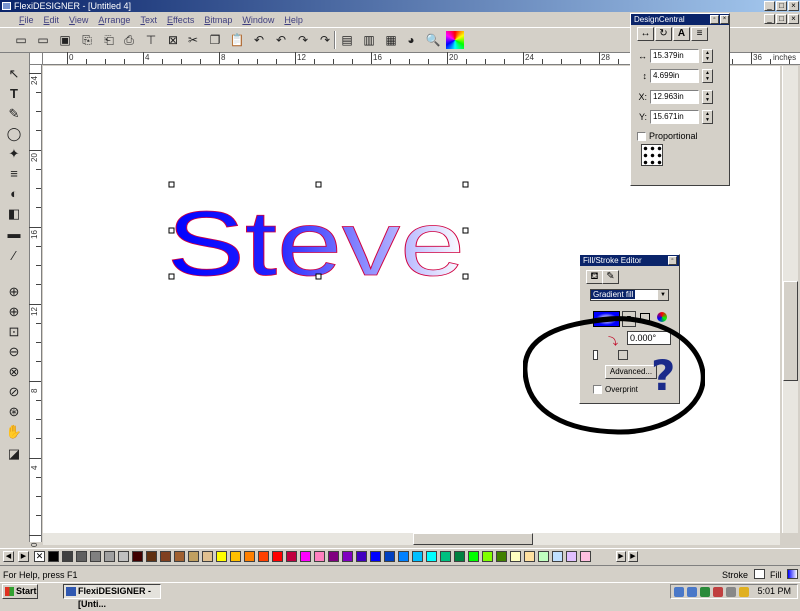  What do you see at coordinates (218, 20) in the screenshot?
I see `menu-bitmap: Bitmap` at bounding box center [218, 20].